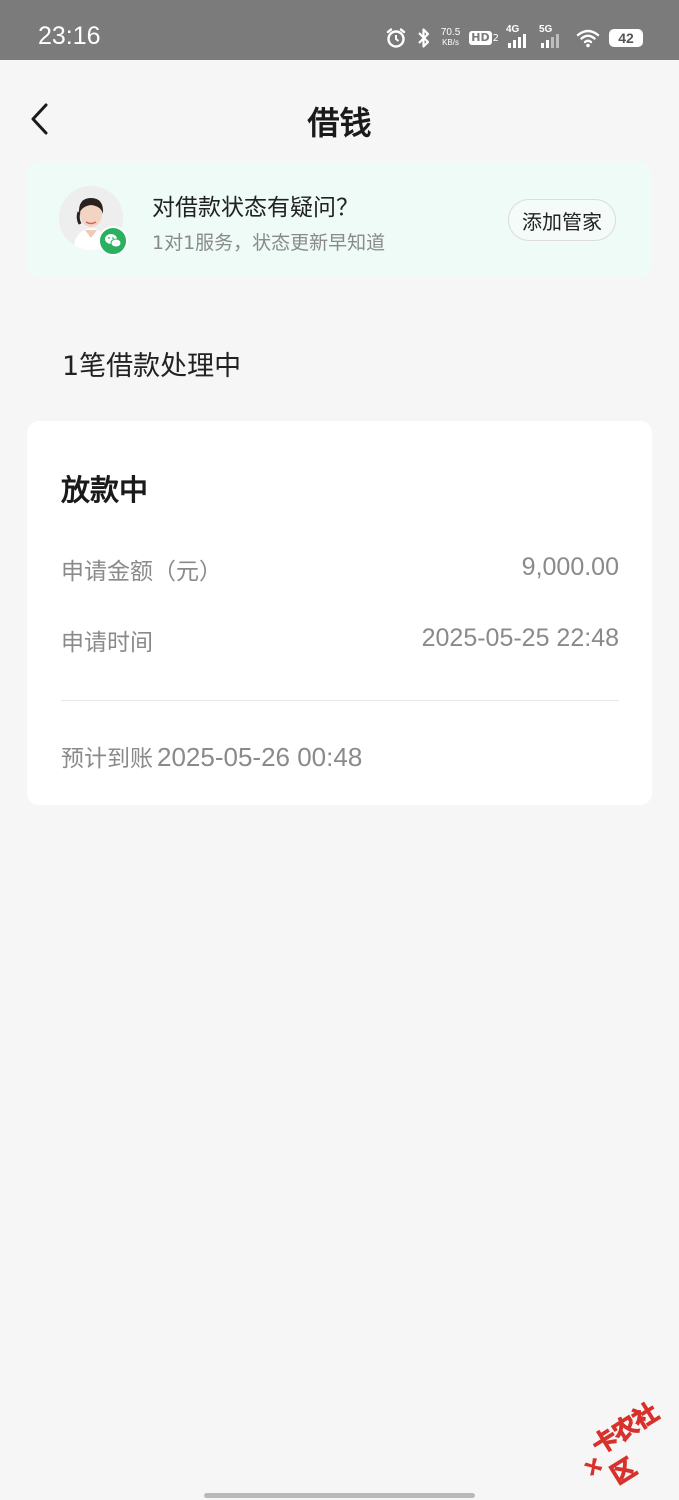 The width and height of the screenshot is (679, 1500). Describe the element at coordinates (513, 29) in the screenshot. I see `sim1-network-type: 4G` at that location.